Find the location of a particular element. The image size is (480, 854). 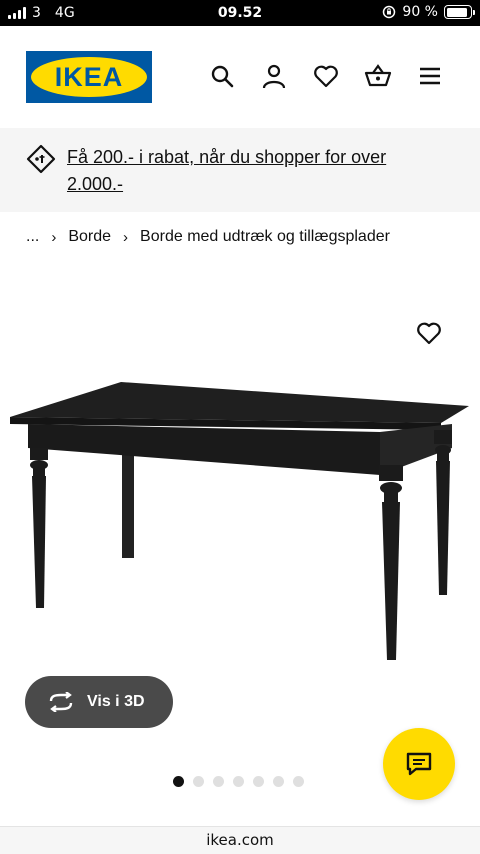

favourites-icon is located at coordinates (326, 76).